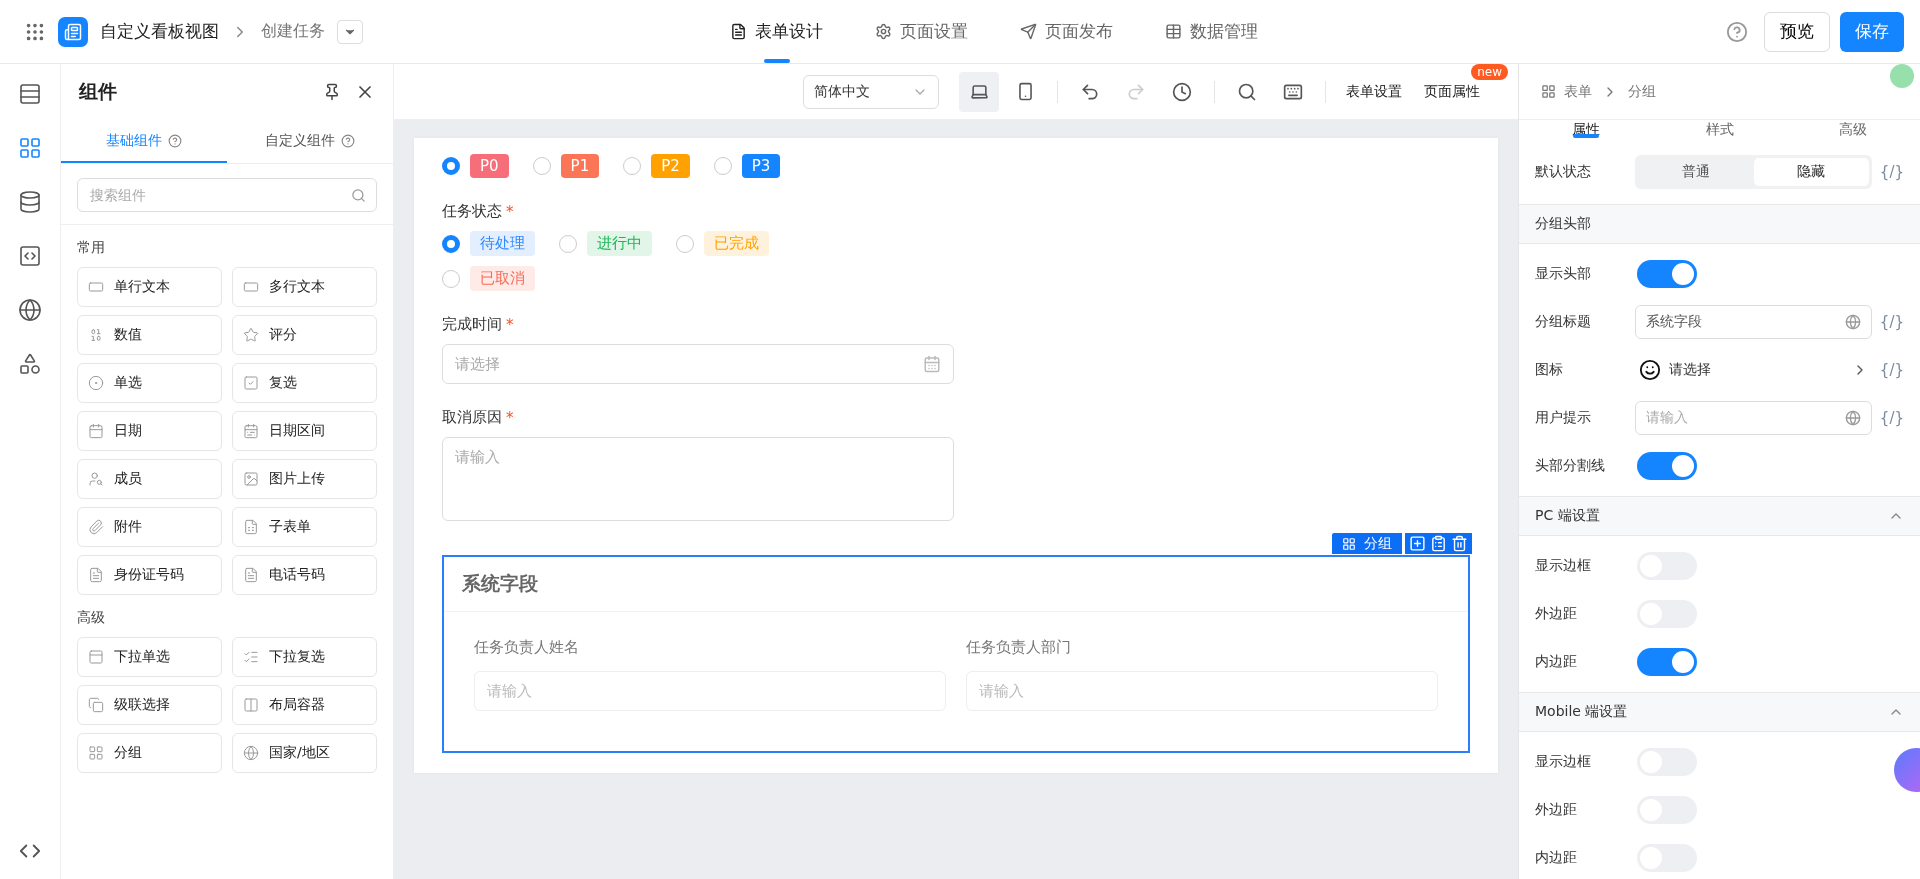 This screenshot has height=879, width=1920. I want to click on save-button: 保存, so click(1872, 31).